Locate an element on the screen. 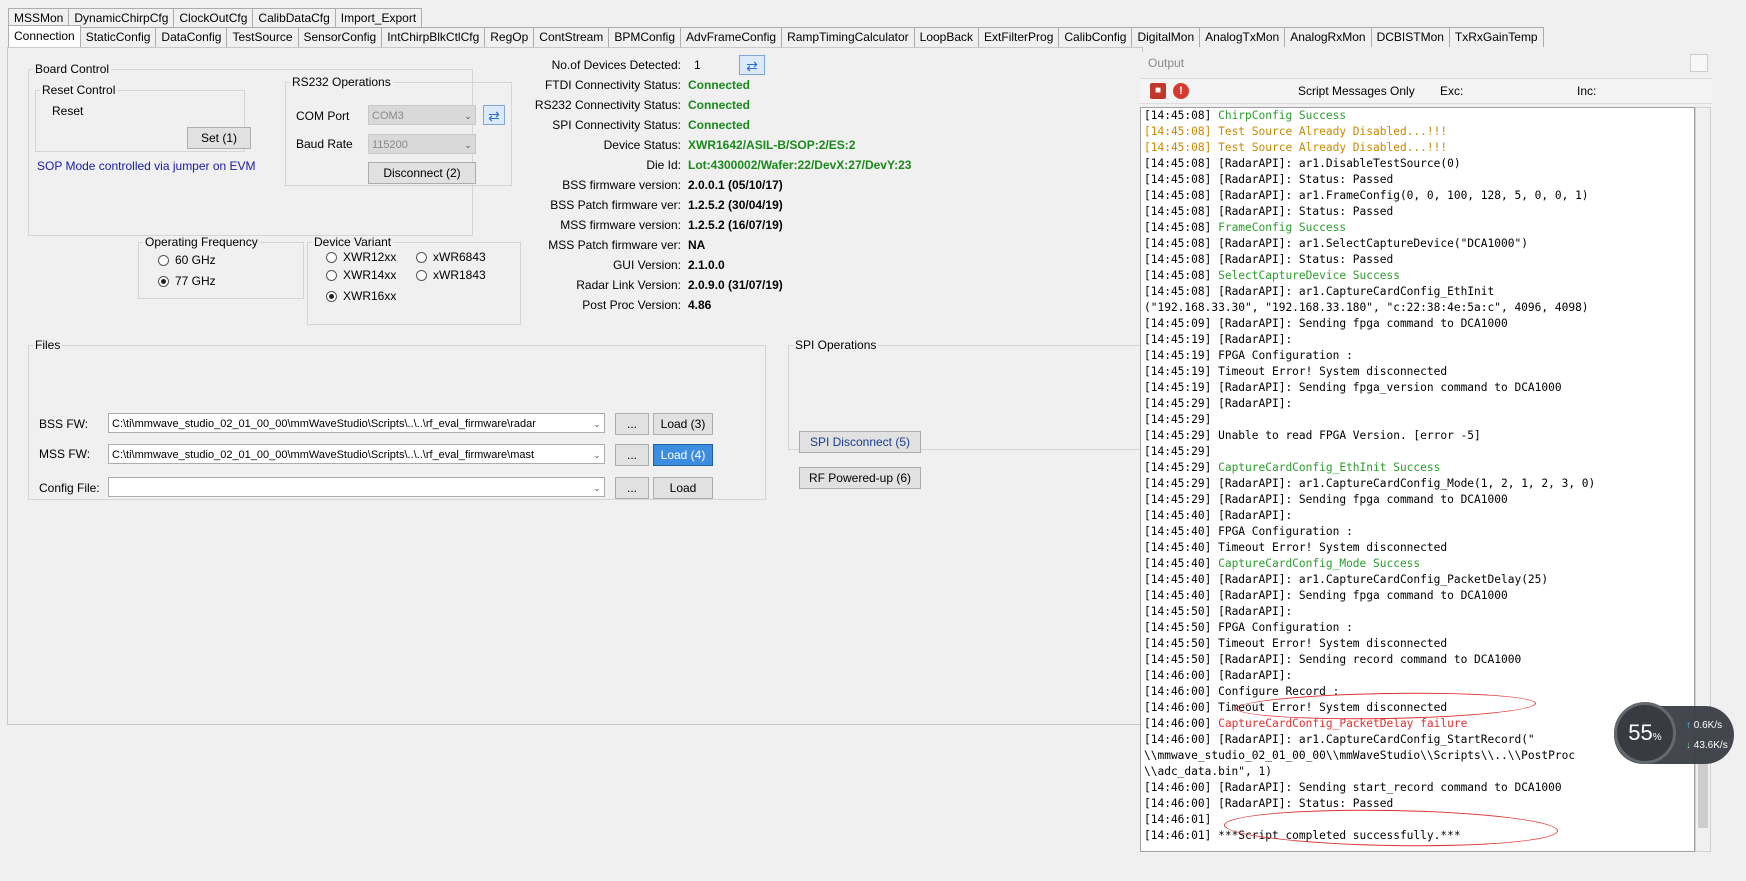  config-file-input: ⌄ is located at coordinates (356, 487).